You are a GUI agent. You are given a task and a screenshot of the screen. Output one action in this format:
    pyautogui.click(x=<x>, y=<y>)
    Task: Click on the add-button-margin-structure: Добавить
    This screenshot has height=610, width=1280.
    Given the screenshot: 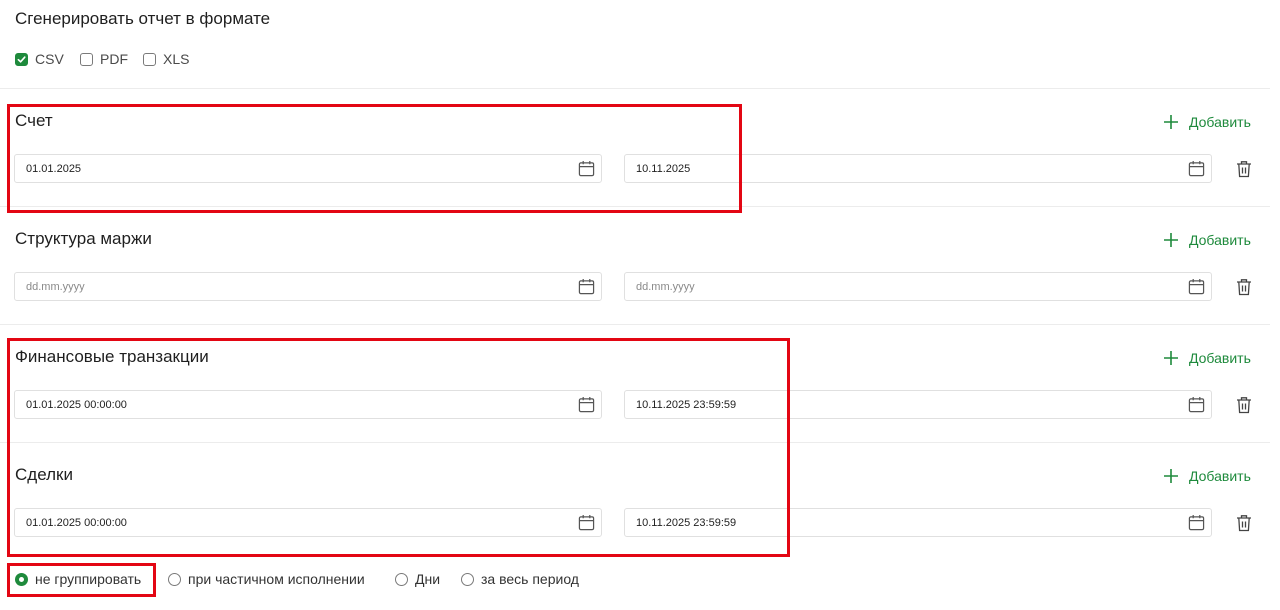 What is the action you would take?
    pyautogui.click(x=1207, y=240)
    